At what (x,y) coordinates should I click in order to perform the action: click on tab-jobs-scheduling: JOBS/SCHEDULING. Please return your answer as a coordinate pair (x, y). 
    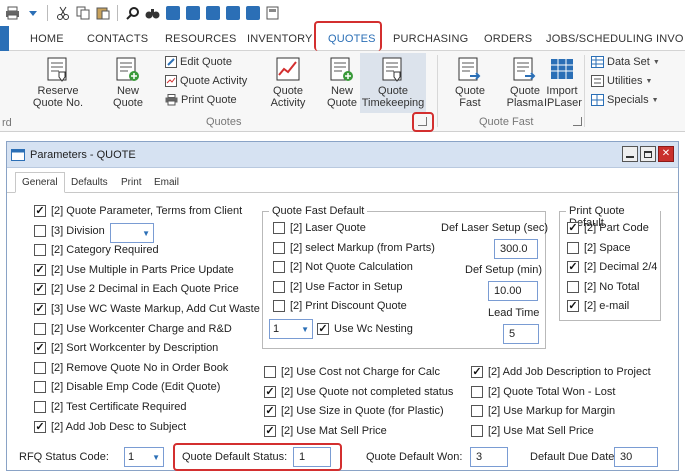
    Looking at the image, I should click on (599, 39).